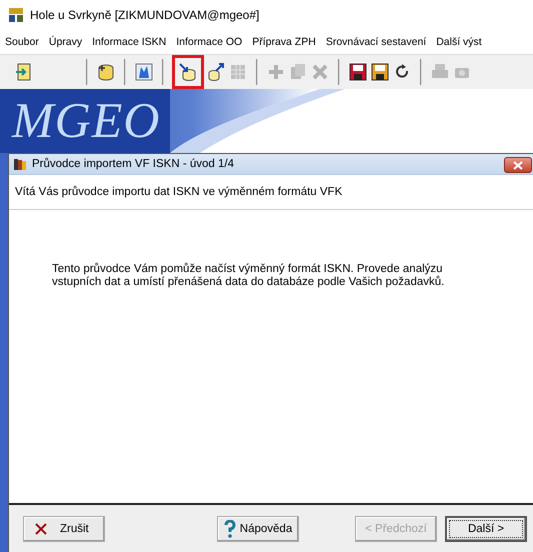  Describe the element at coordinates (20, 164) in the screenshot. I see `wizard-icon` at that location.